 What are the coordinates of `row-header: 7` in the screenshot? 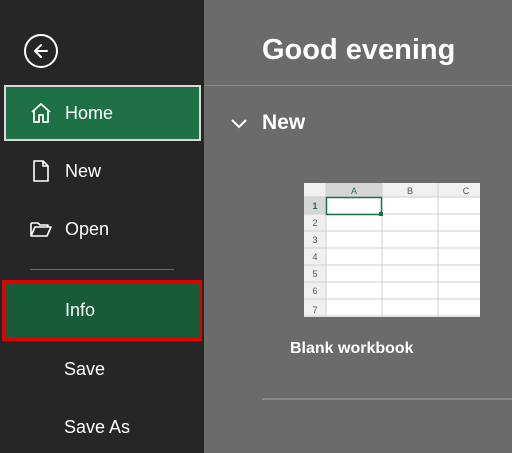 It's located at (314, 310).